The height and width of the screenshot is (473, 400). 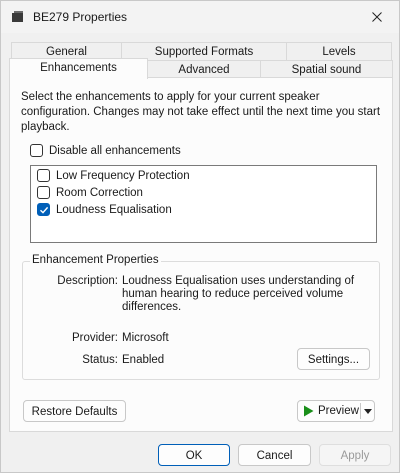 What do you see at coordinates (87, 281) in the screenshot?
I see `description-label: Description:` at bounding box center [87, 281].